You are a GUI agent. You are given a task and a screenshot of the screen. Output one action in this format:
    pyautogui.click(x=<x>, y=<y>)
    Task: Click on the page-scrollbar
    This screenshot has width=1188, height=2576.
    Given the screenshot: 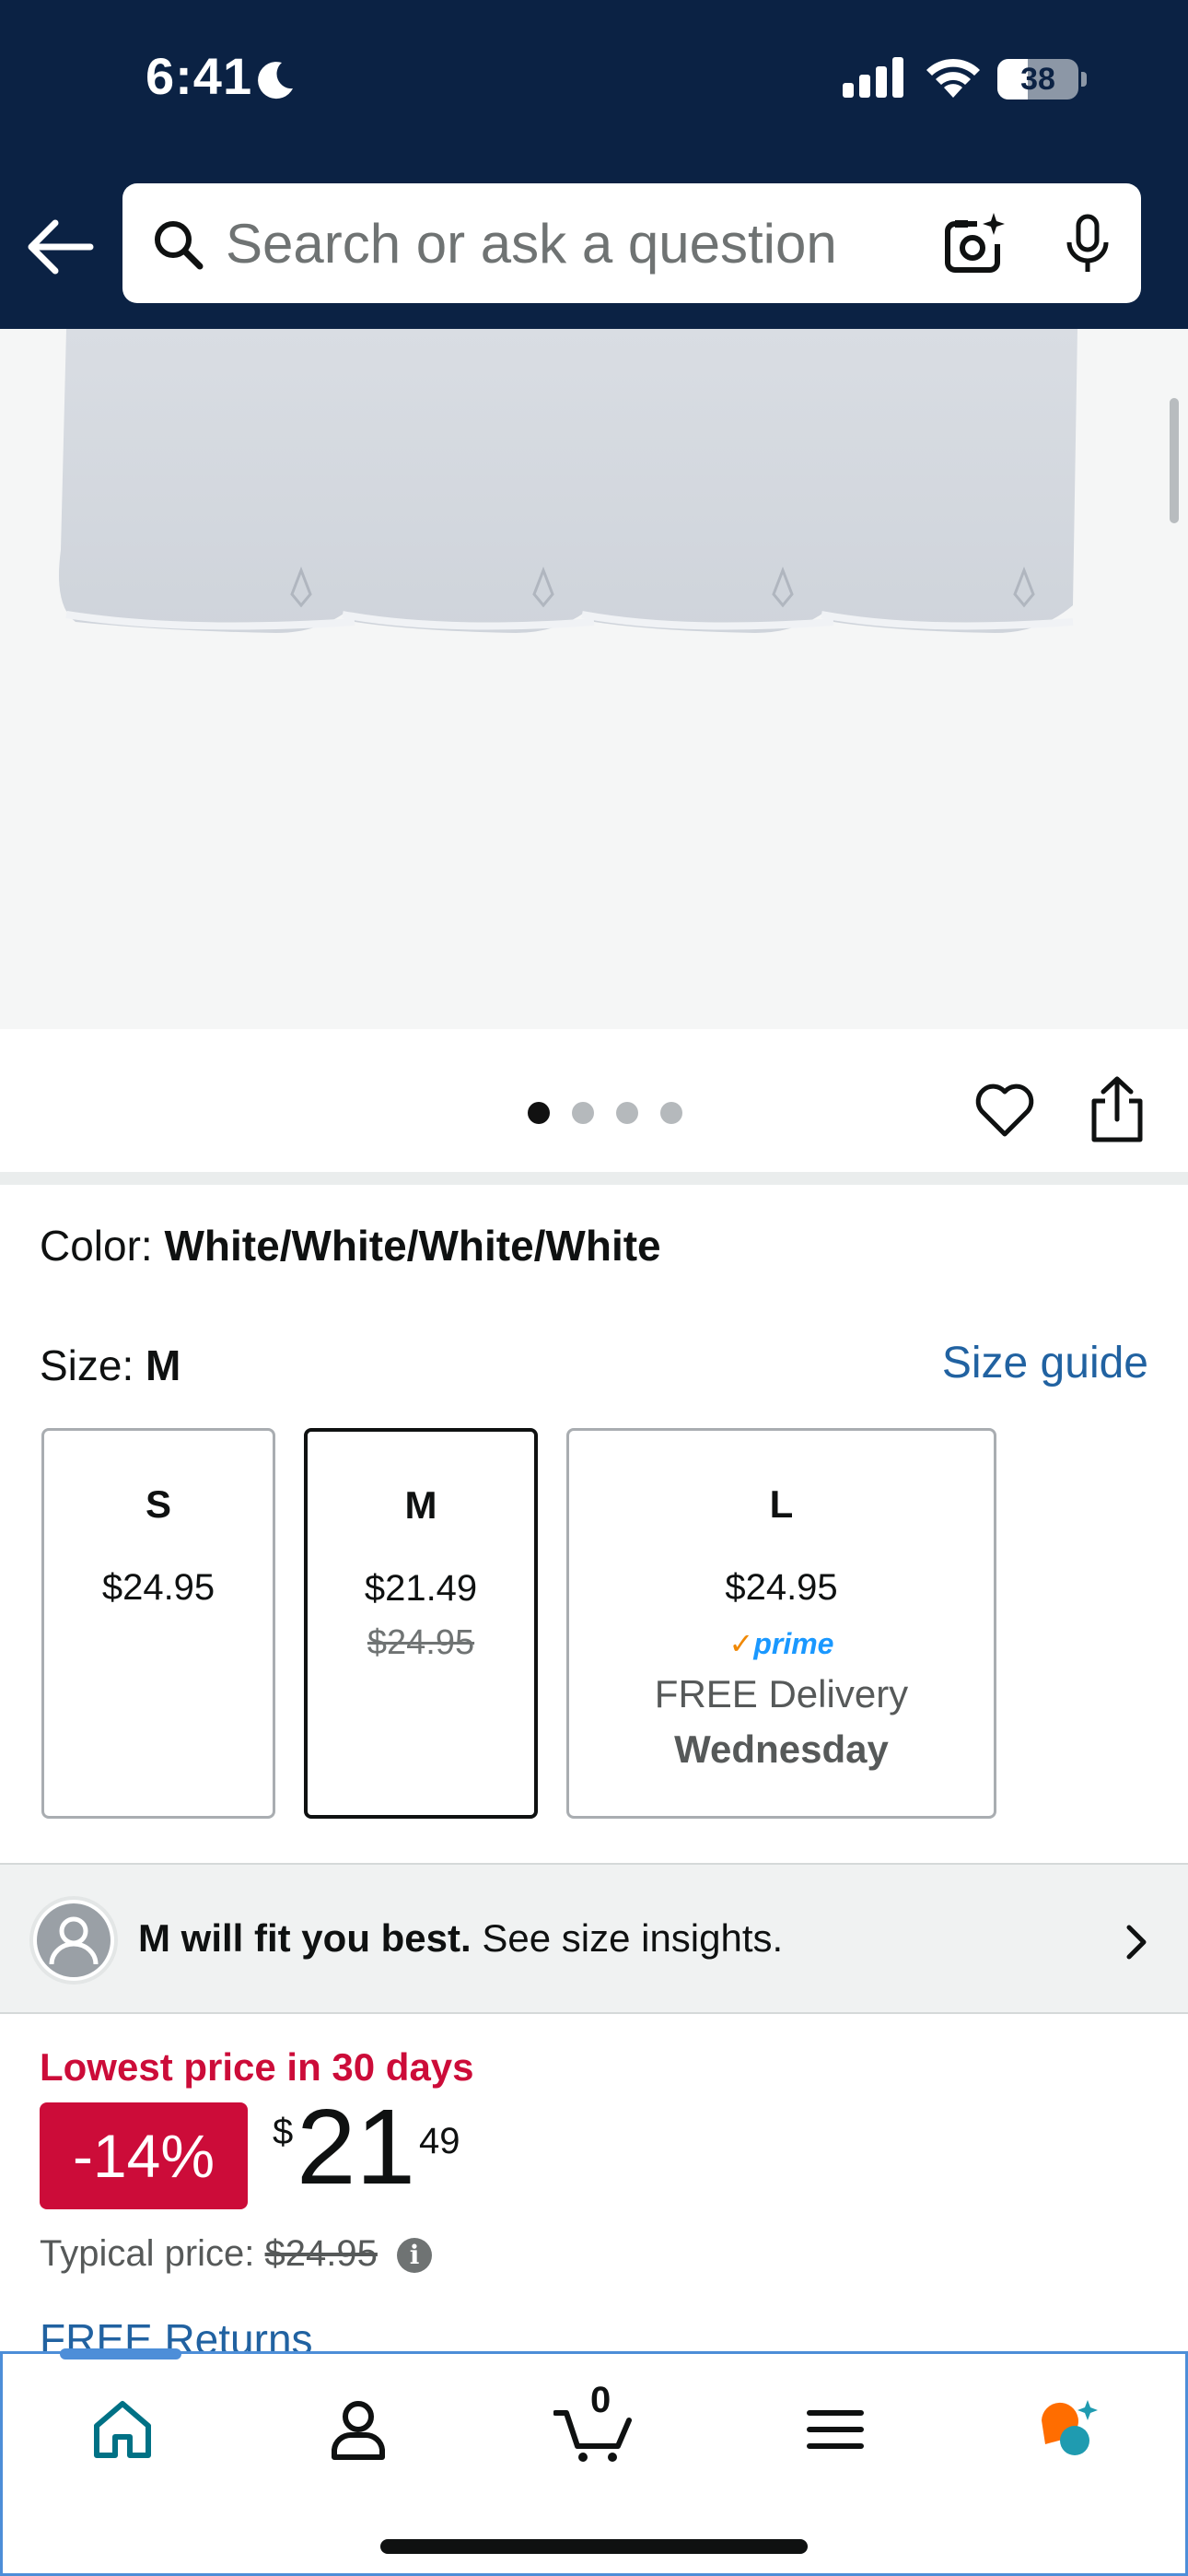 What is the action you would take?
    pyautogui.click(x=1174, y=460)
    